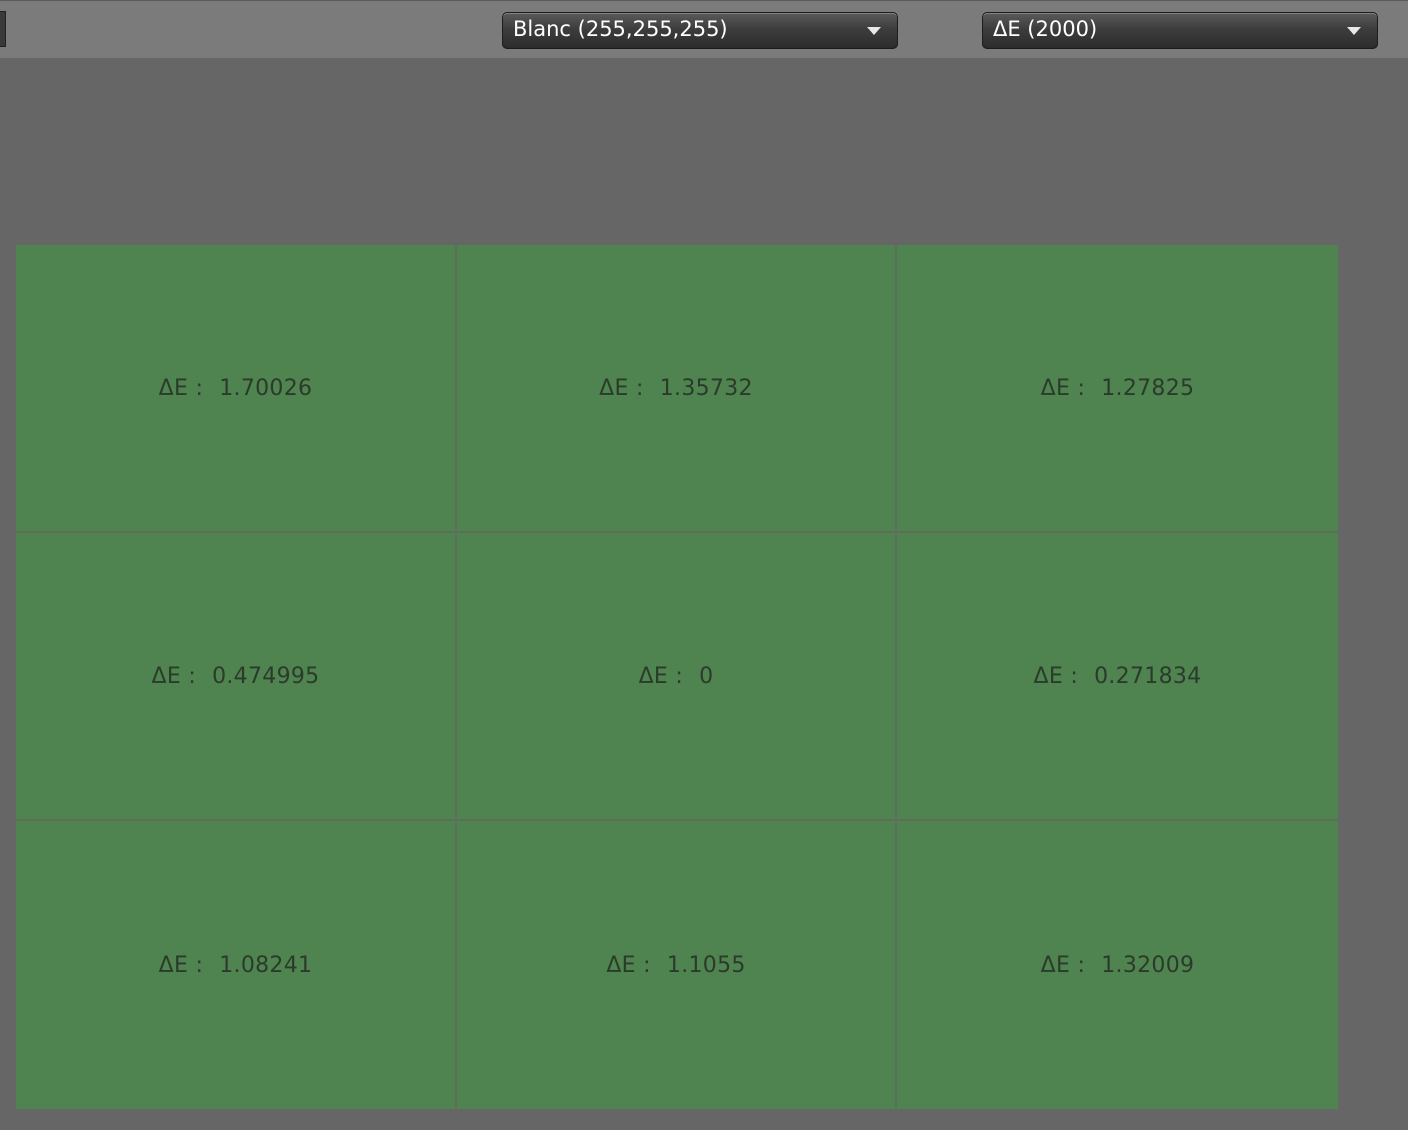 This screenshot has width=1408, height=1130. What do you see at coordinates (1148, 676) in the screenshot?
I see `delta-e-value: 0.271834` at bounding box center [1148, 676].